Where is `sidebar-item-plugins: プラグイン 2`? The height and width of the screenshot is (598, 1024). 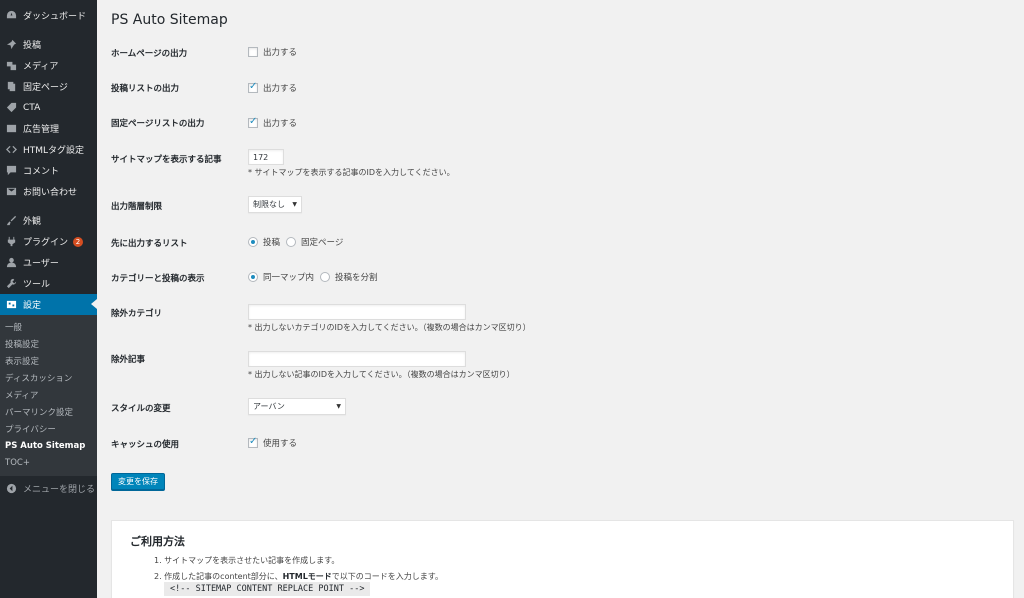 sidebar-item-plugins: プラグイン 2 is located at coordinates (48, 241).